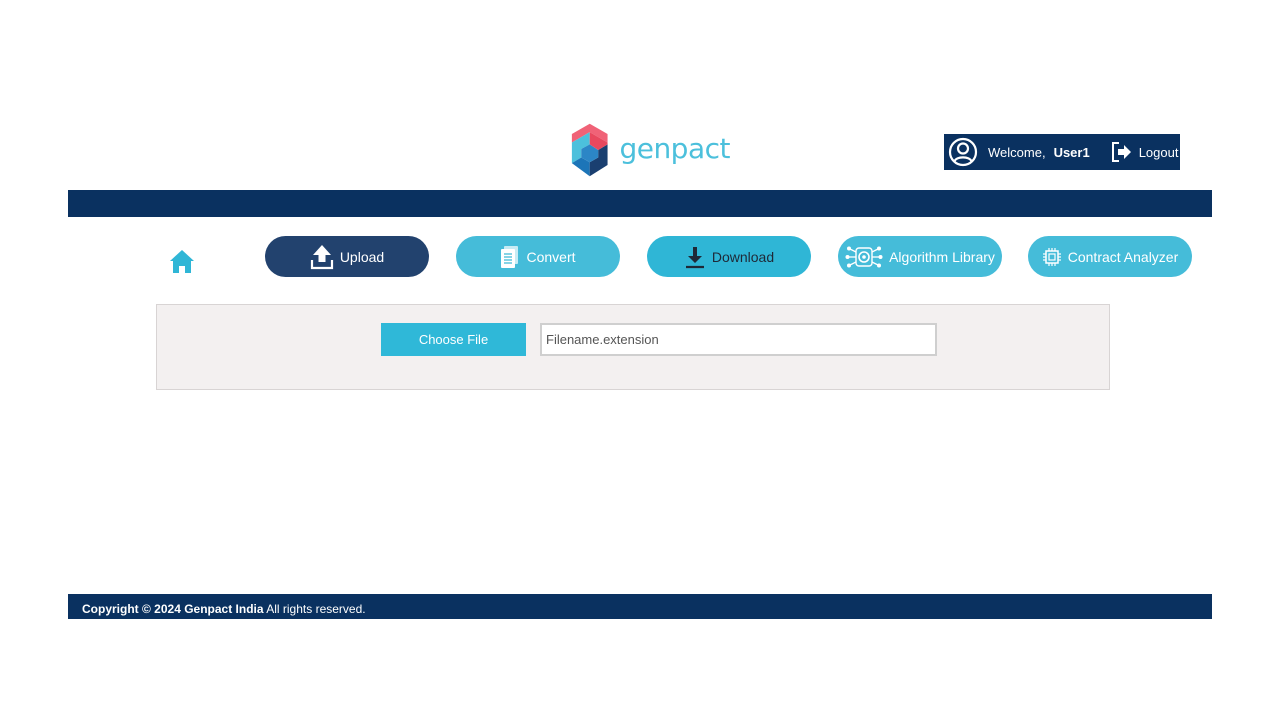 The width and height of the screenshot is (1280, 720). I want to click on user-box: Welcome, User1 Logout, so click(1062, 152).